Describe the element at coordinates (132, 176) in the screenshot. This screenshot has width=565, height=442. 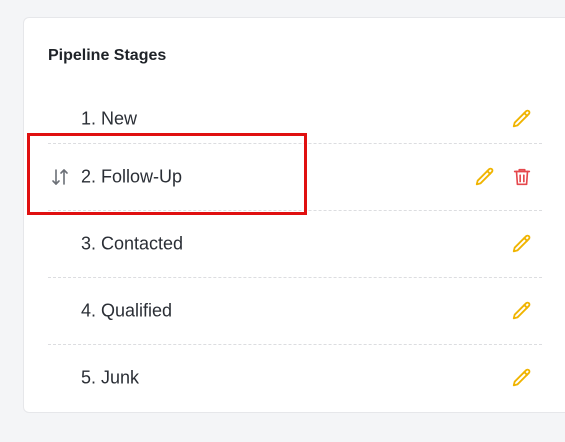
I see `stage-label: 2. Follow-Up` at that location.